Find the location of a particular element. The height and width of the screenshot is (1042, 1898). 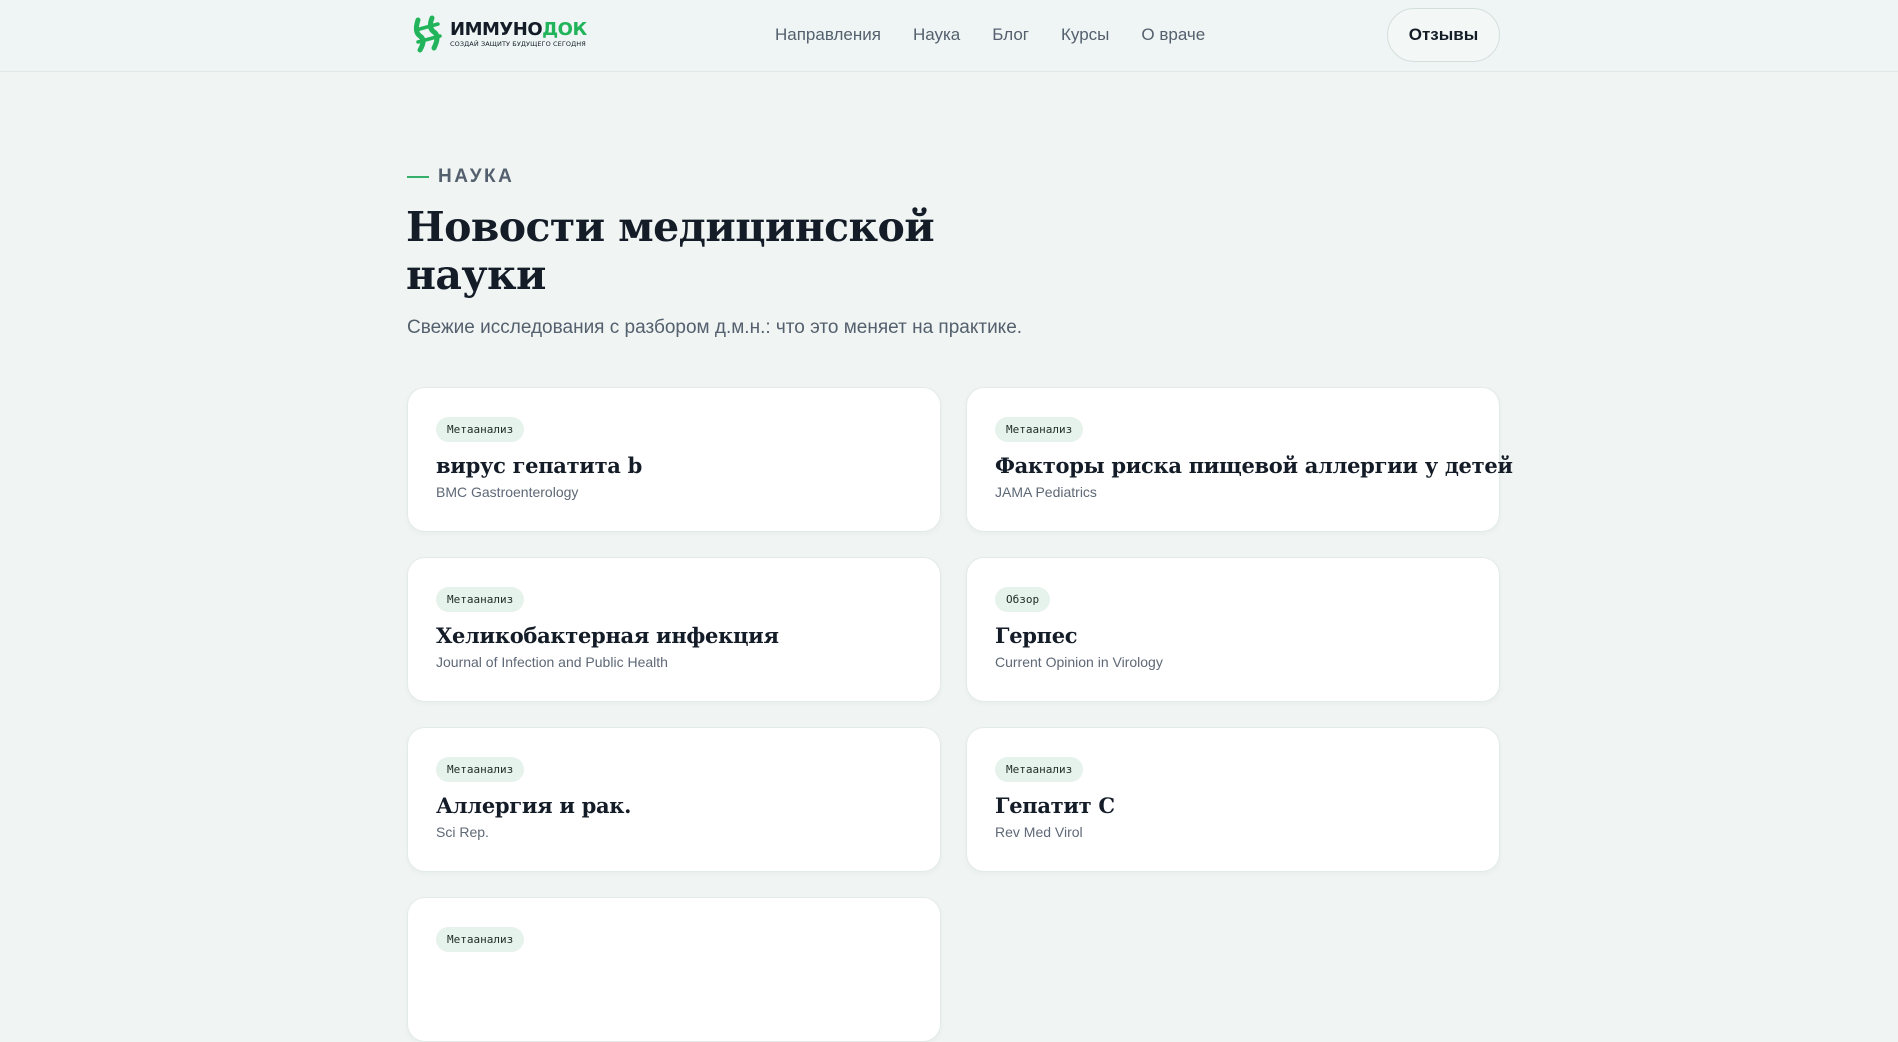

article-source: Journal of Infection and Public Health is located at coordinates (552, 662).